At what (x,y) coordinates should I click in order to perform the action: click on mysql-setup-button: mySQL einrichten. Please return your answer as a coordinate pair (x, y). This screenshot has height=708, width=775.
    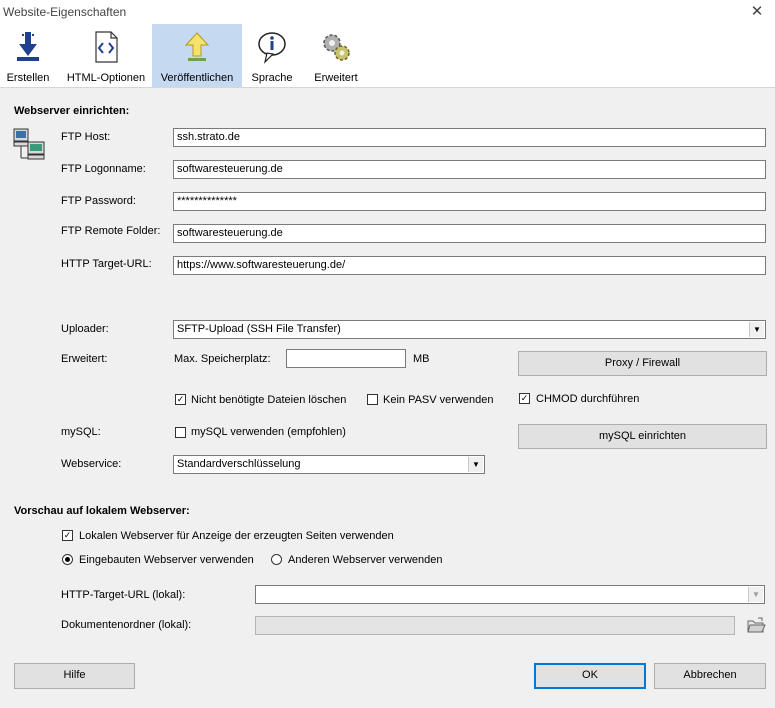
    Looking at the image, I should click on (642, 436).